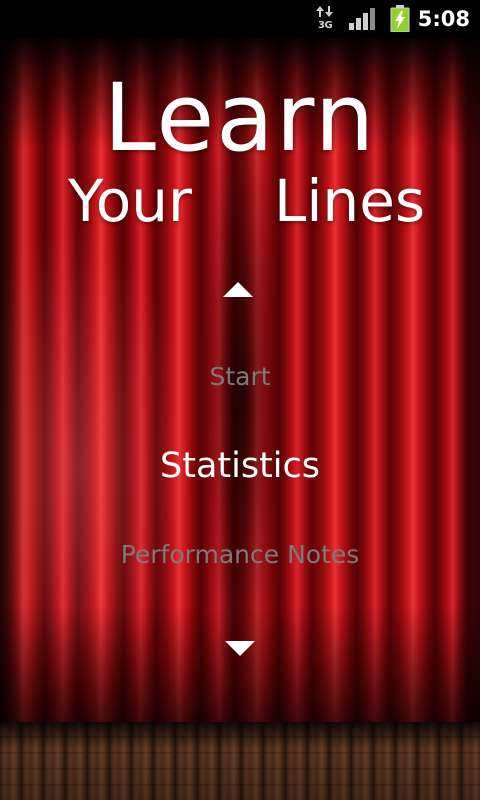 Image resolution: width=480 pixels, height=800 pixels. Describe the element at coordinates (443, 19) in the screenshot. I see `status-clock: 5:08` at that location.